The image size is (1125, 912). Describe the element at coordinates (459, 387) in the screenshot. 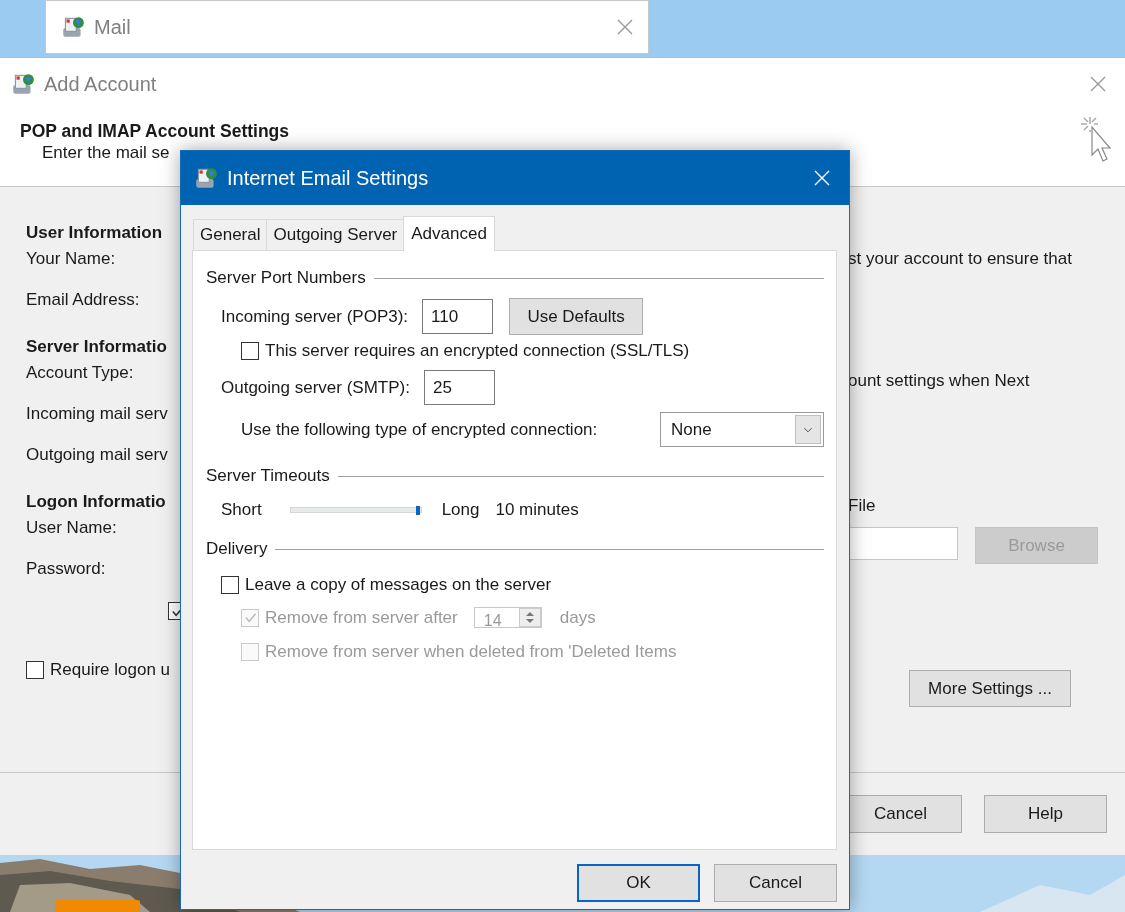

I see `port-field: 25` at that location.